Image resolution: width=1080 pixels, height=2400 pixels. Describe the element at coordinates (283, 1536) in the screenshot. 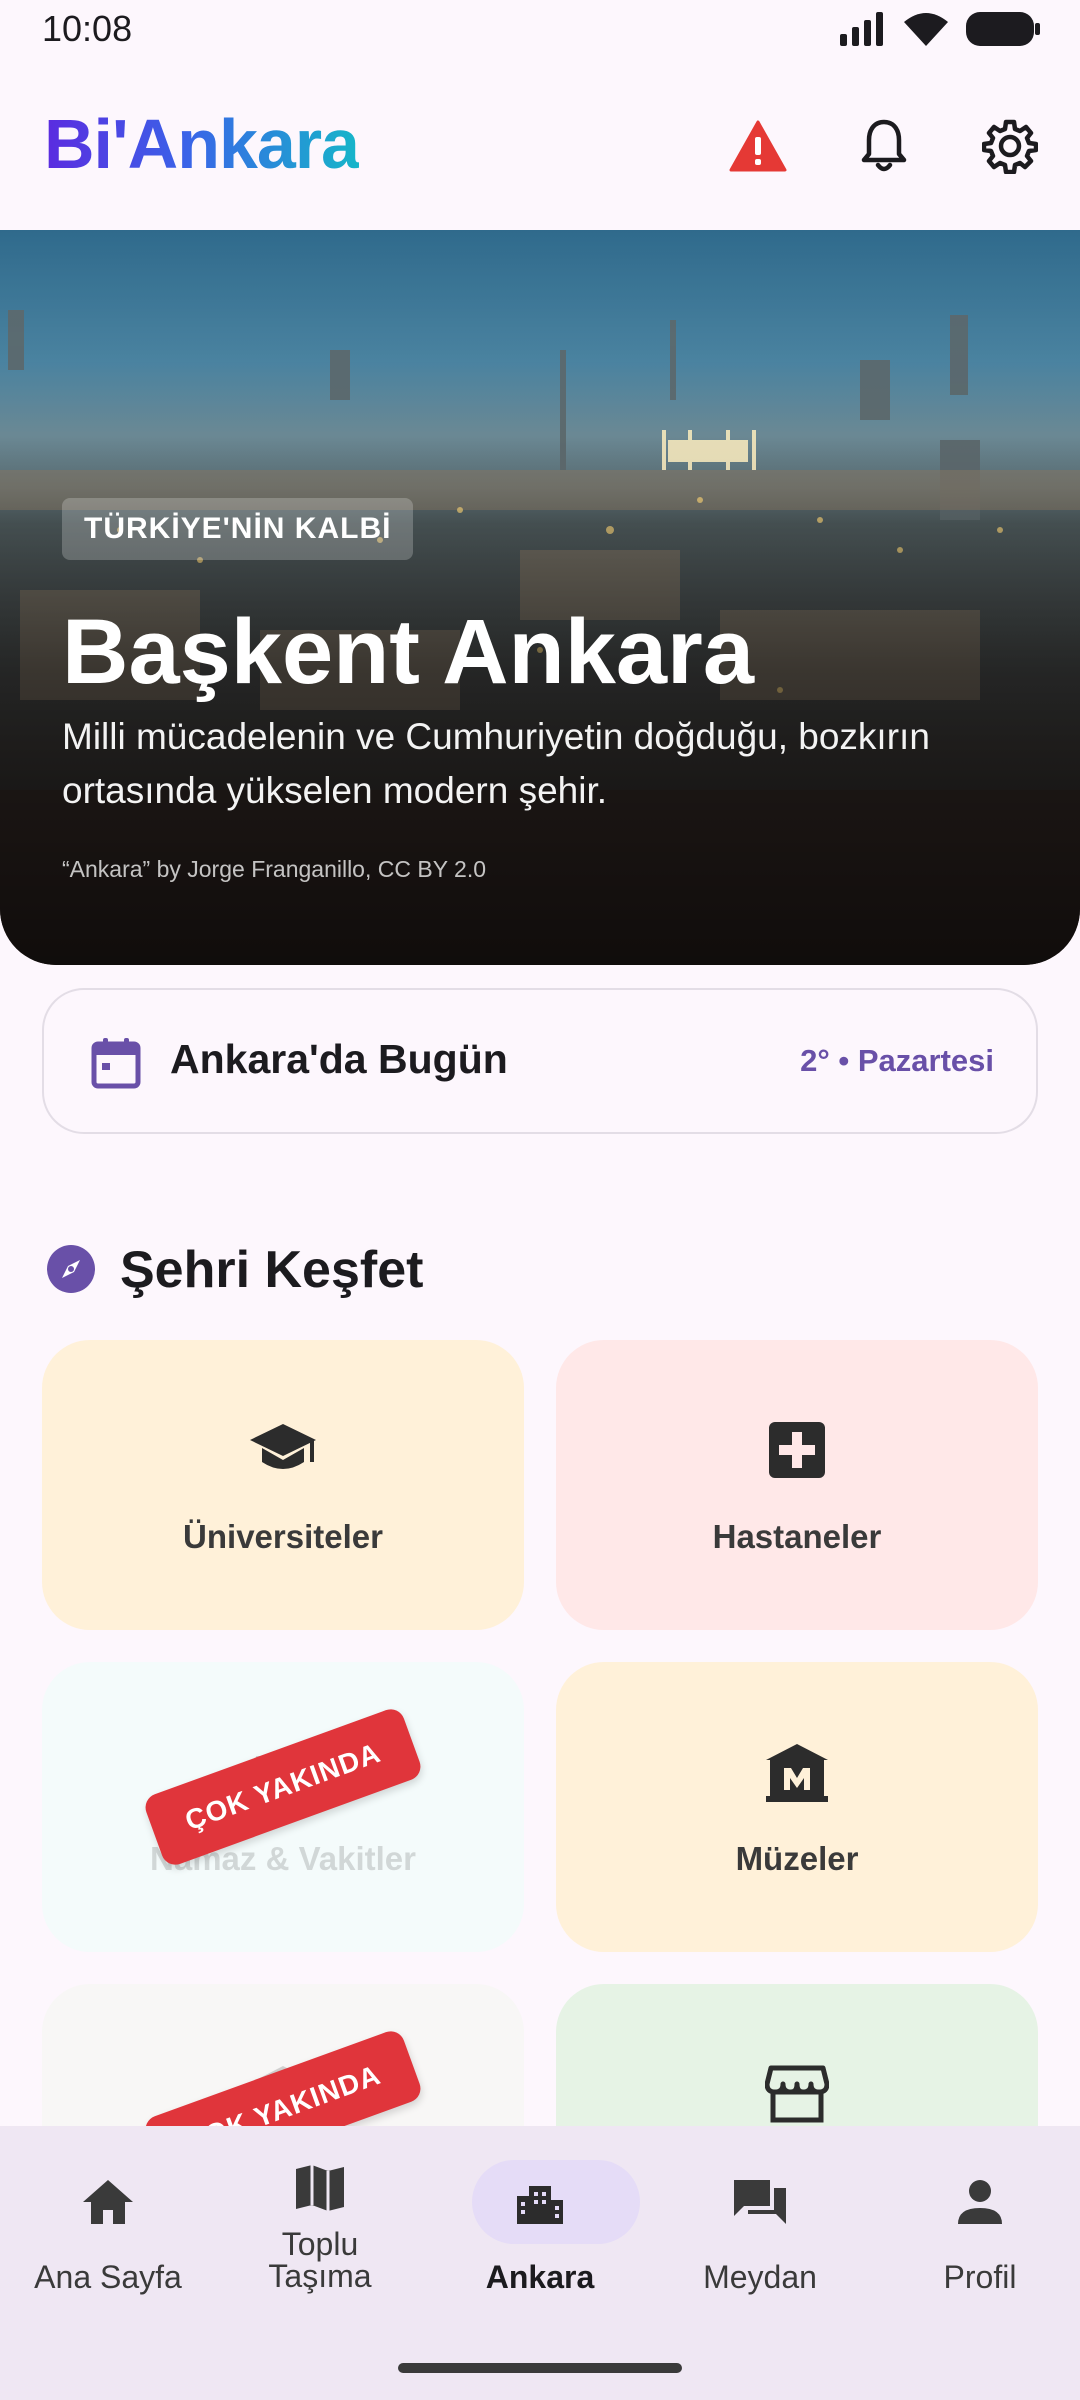

I see `tile-label: Üniversiteler` at that location.